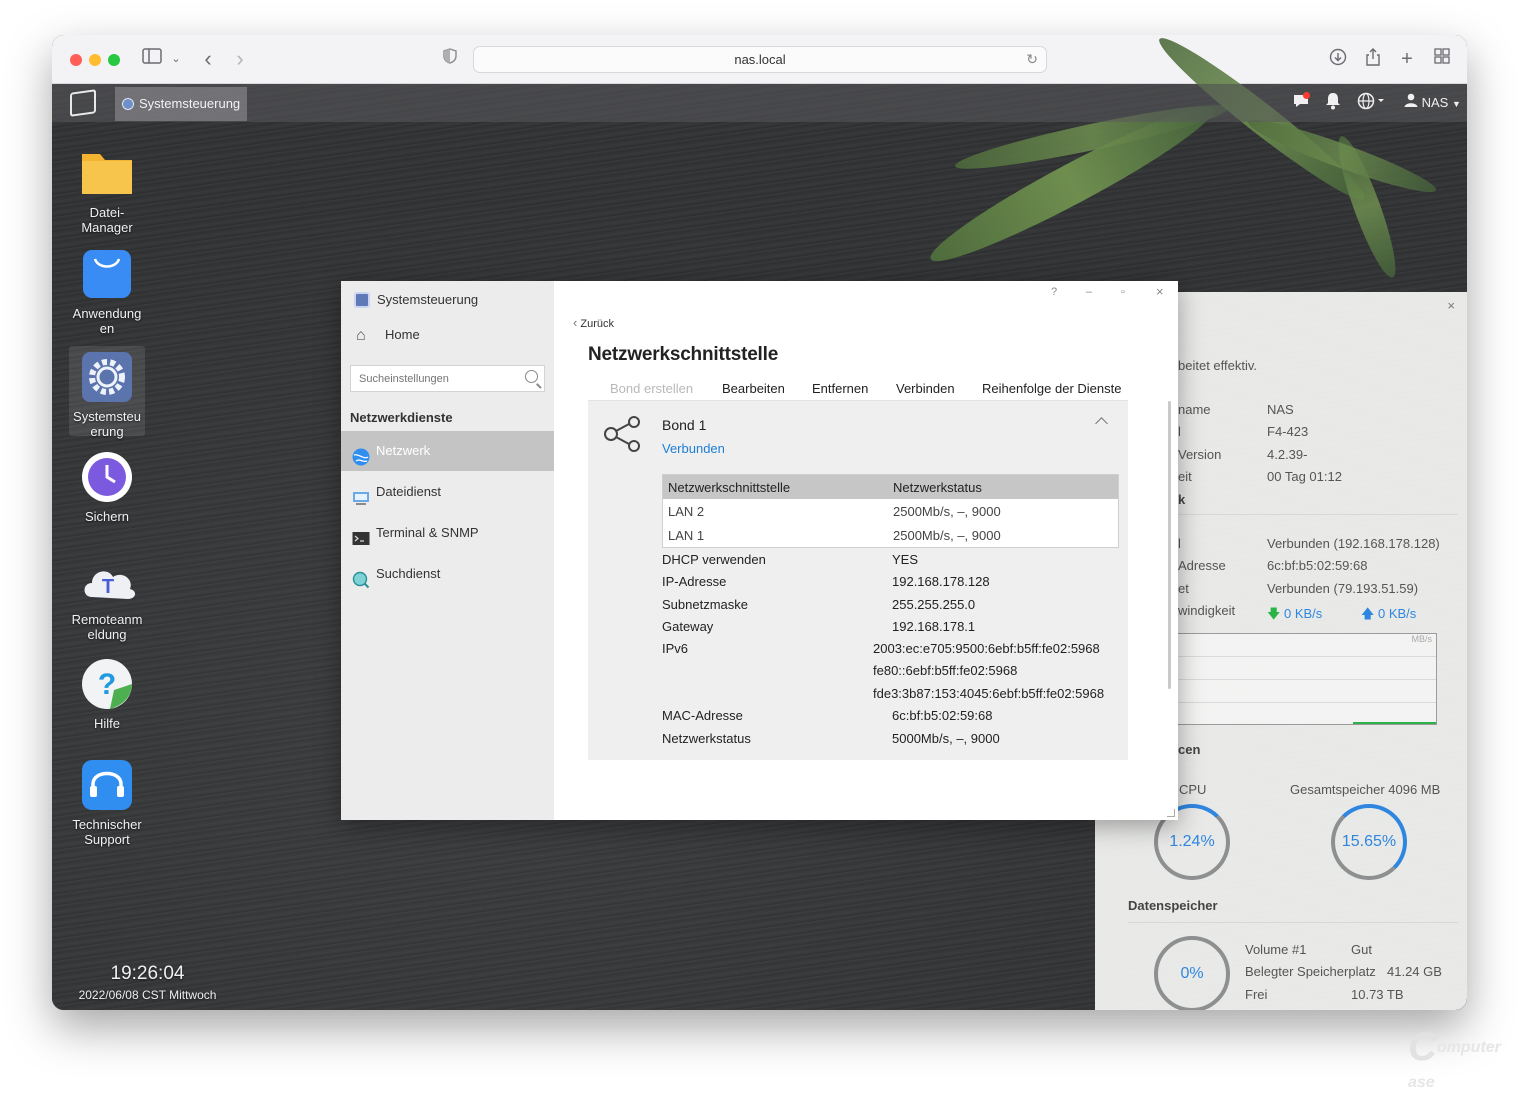 This screenshot has height=1093, width=1519. Describe the element at coordinates (208, 59) in the screenshot. I see `back-icon: ‹` at that location.